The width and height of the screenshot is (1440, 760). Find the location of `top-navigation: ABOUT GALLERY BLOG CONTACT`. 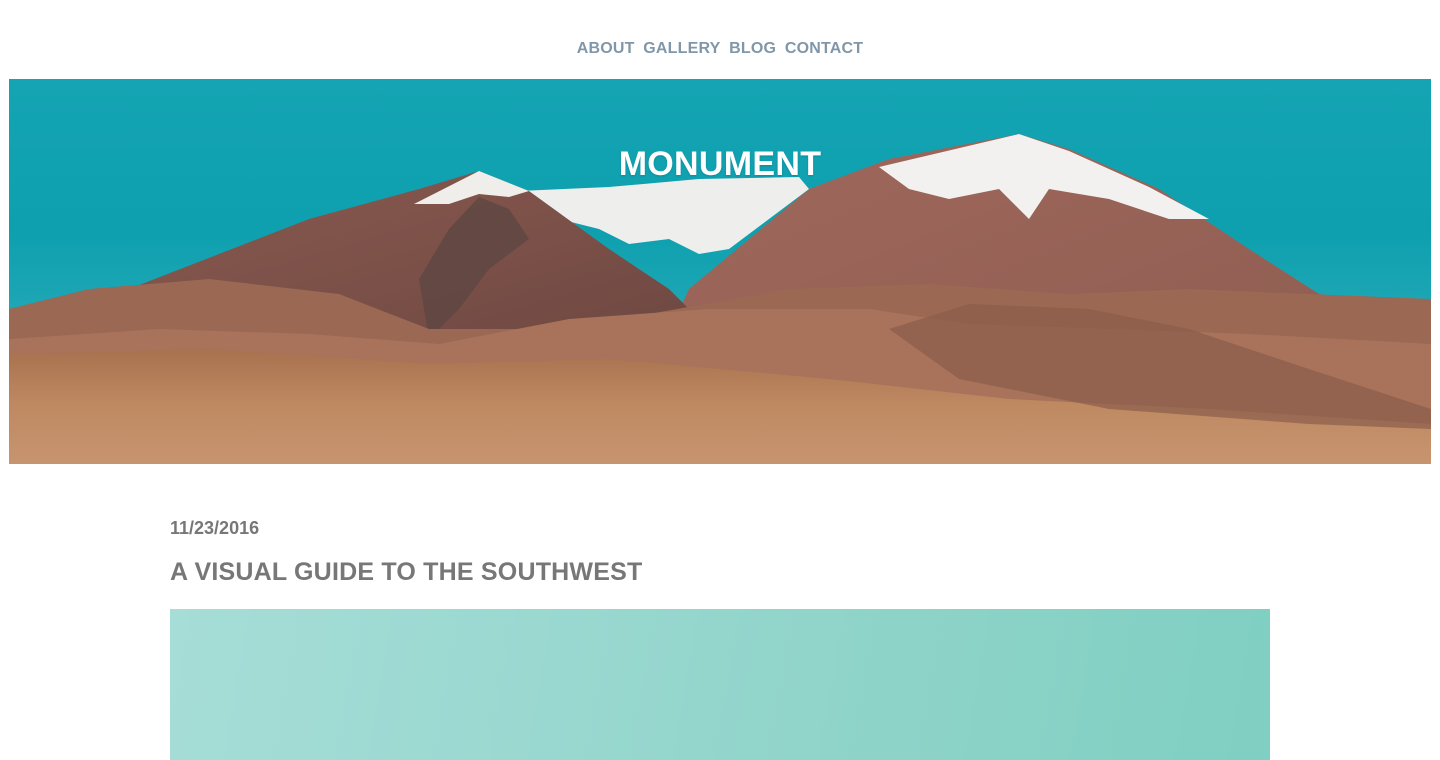

top-navigation: ABOUT GALLERY BLOG CONTACT is located at coordinates (720, 49).